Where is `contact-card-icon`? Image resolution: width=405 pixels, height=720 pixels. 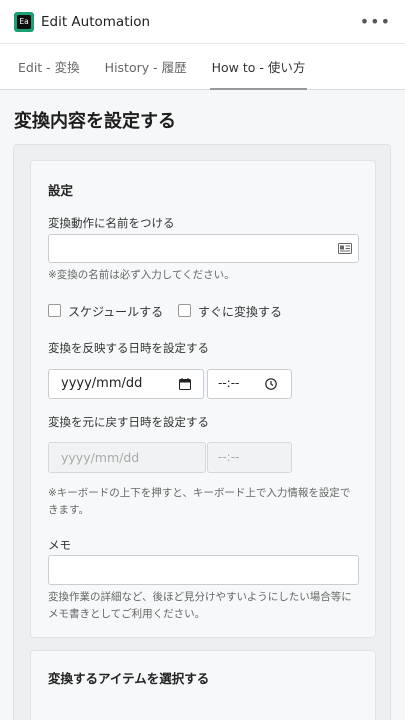
contact-card-icon is located at coordinates (345, 248).